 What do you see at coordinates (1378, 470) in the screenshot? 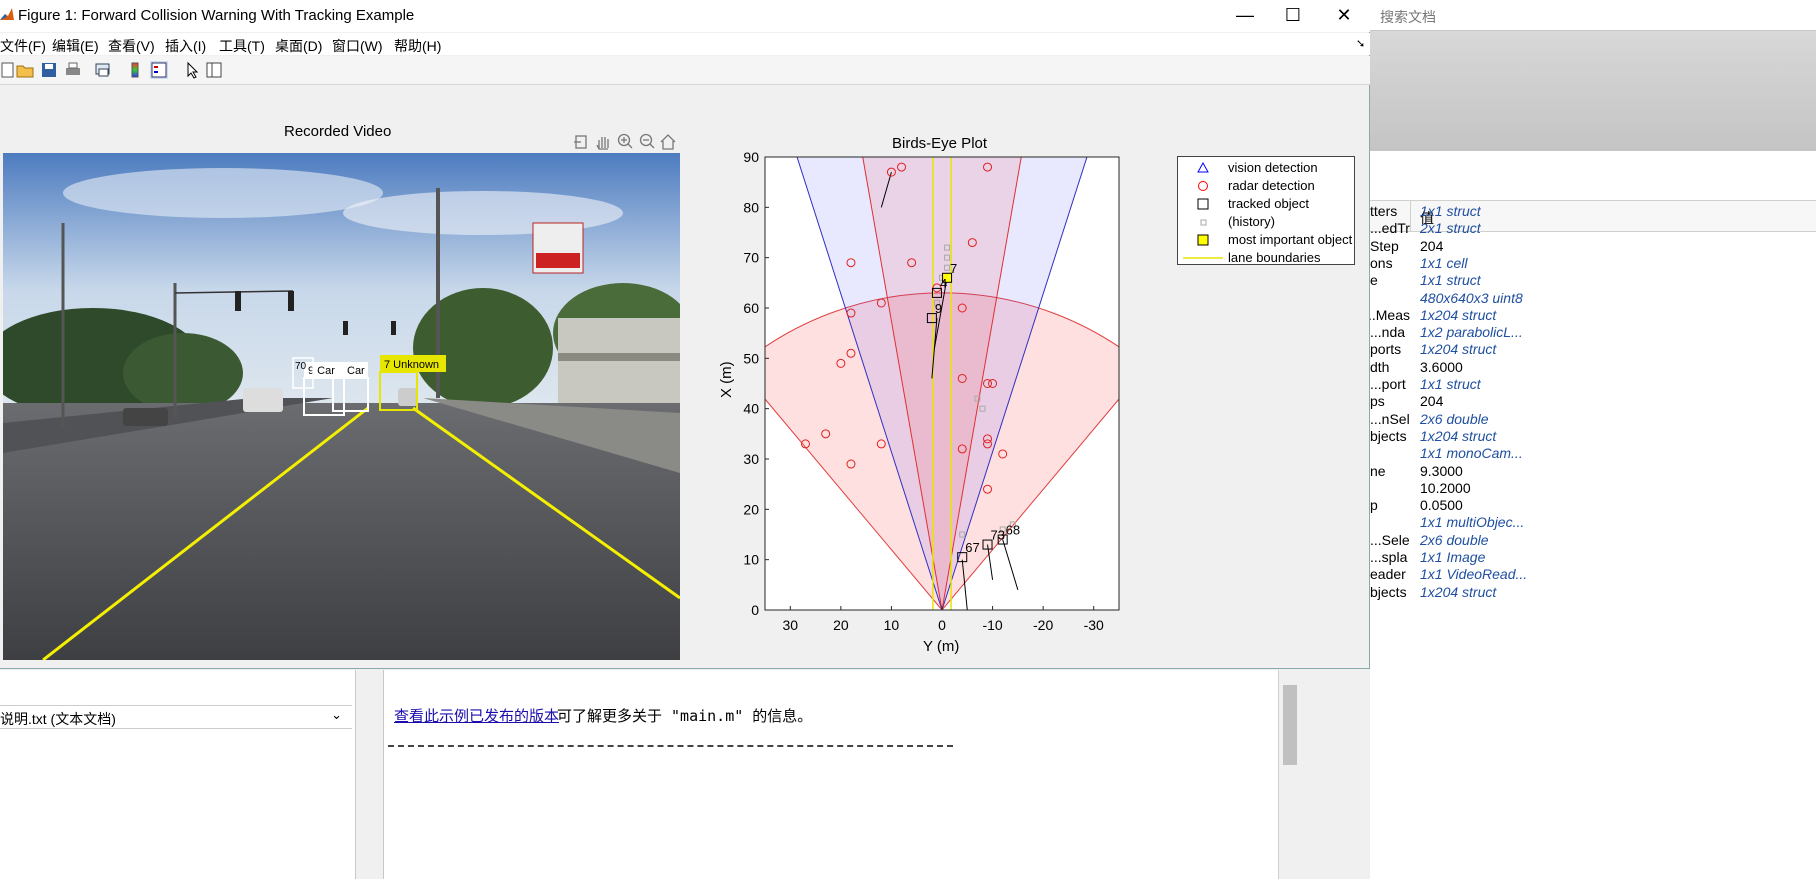
I see `workspace-var-name: ne` at bounding box center [1378, 470].